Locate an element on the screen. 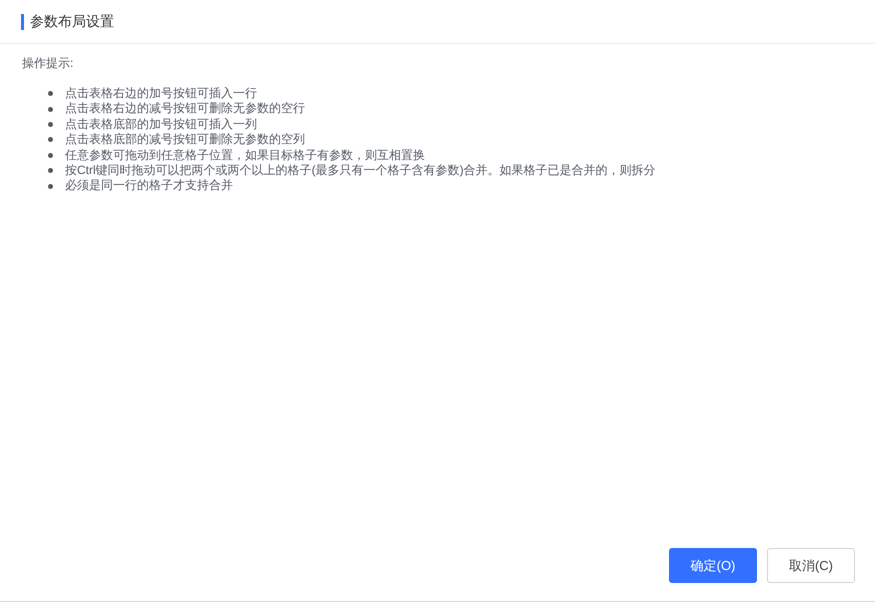 This screenshot has width=875, height=602. hint-heading: 操作提示: is located at coordinates (48, 63).